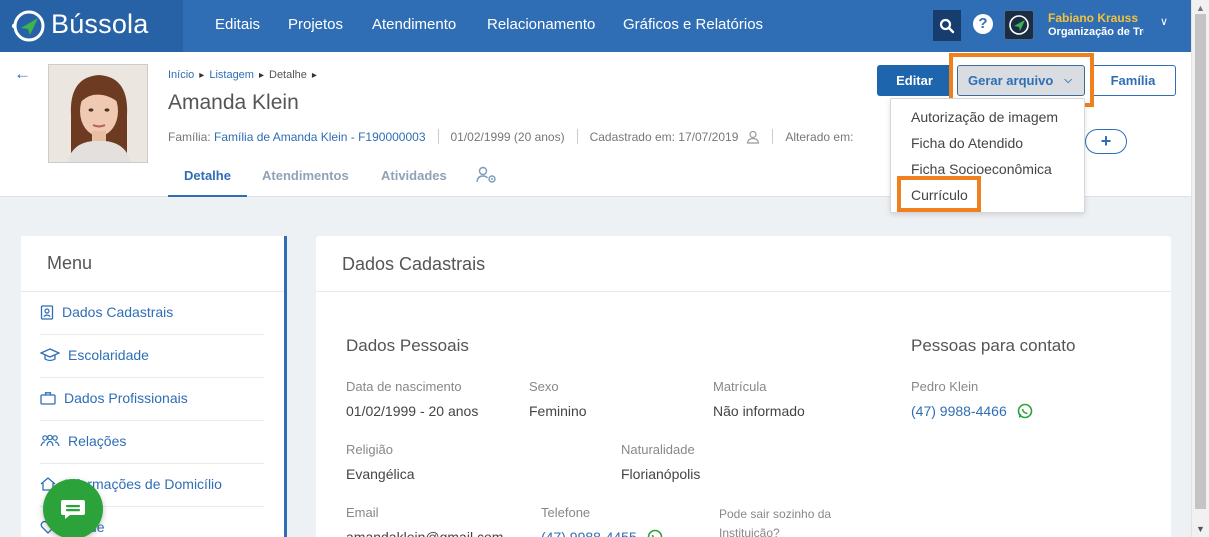 The width and height of the screenshot is (1209, 537). I want to click on org-compass-icon, so click(1019, 25).